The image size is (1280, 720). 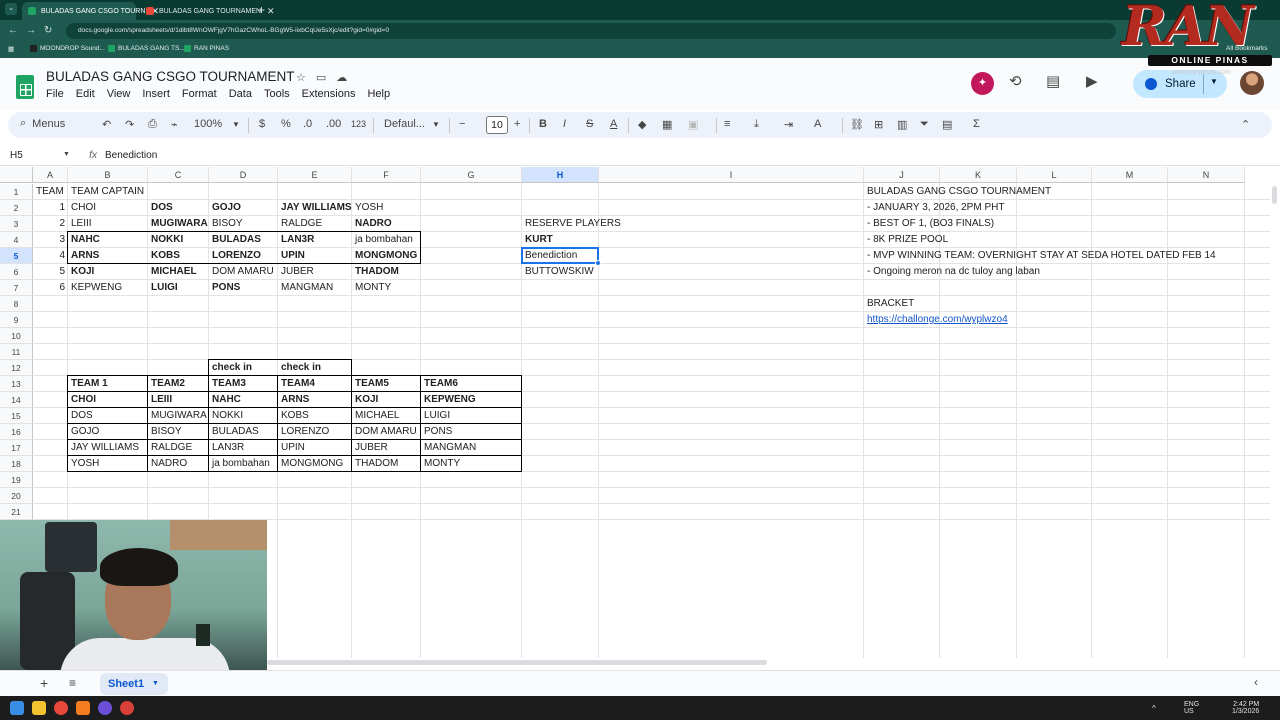 What do you see at coordinates (108, 175) in the screenshot?
I see `column-header-b: B` at bounding box center [108, 175].